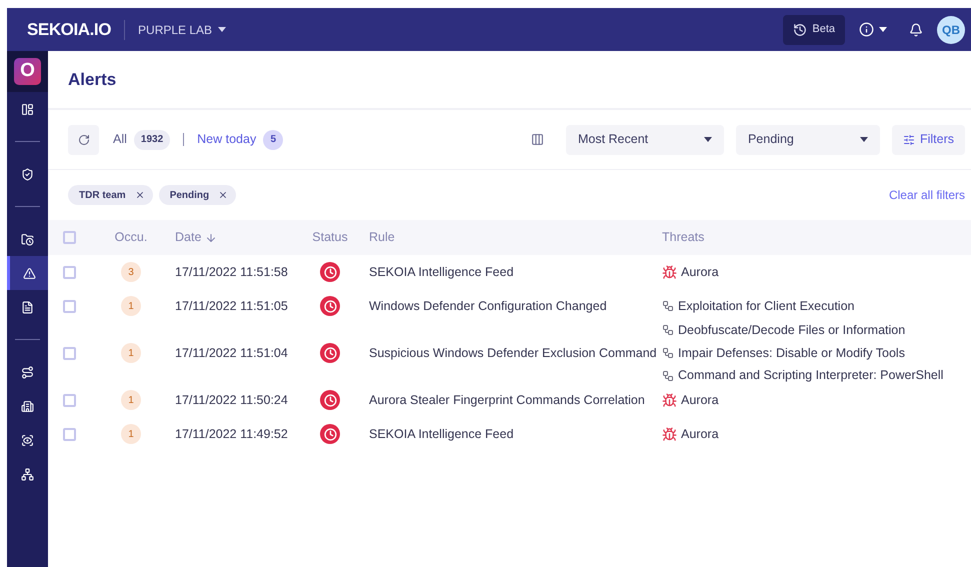  Describe the element at coordinates (27, 474) in the screenshot. I see `network-icon` at that location.